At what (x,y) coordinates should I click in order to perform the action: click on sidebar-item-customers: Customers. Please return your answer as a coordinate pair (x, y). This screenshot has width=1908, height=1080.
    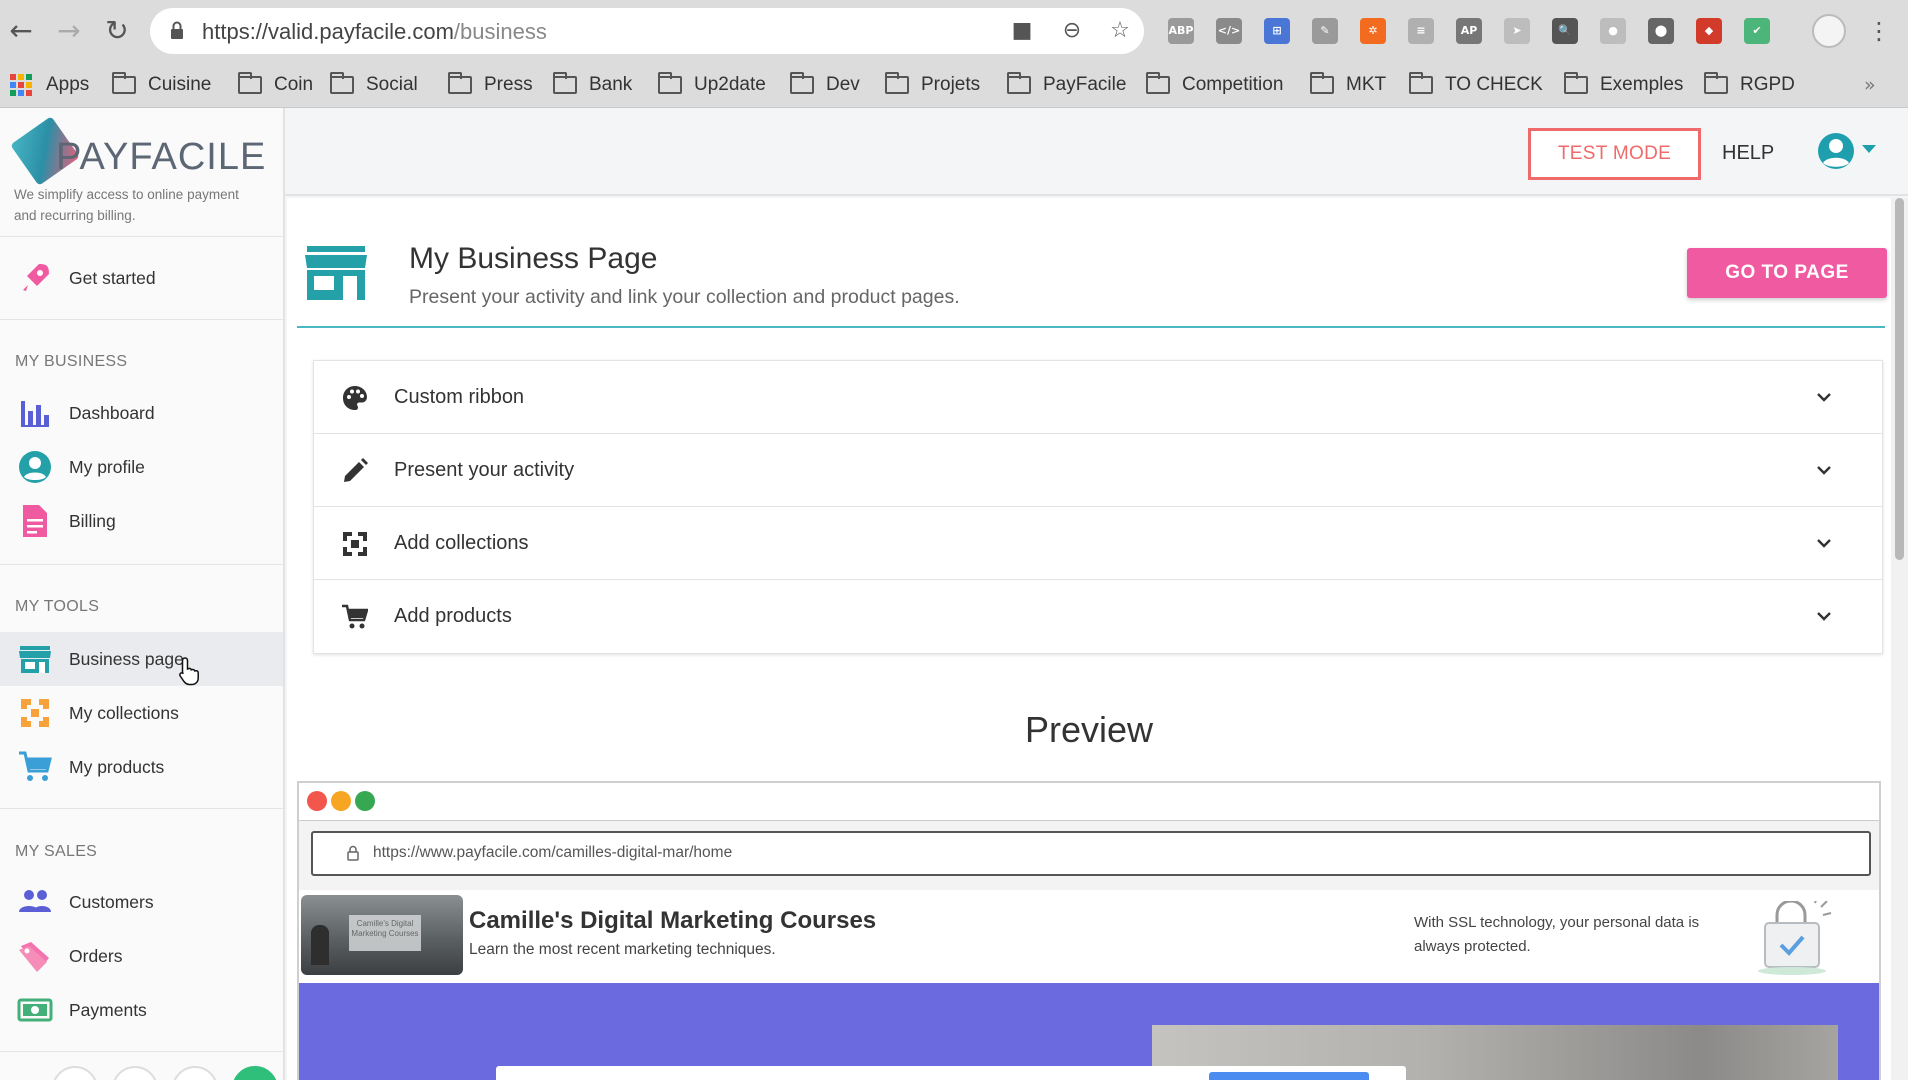
    Looking at the image, I should click on (141, 902).